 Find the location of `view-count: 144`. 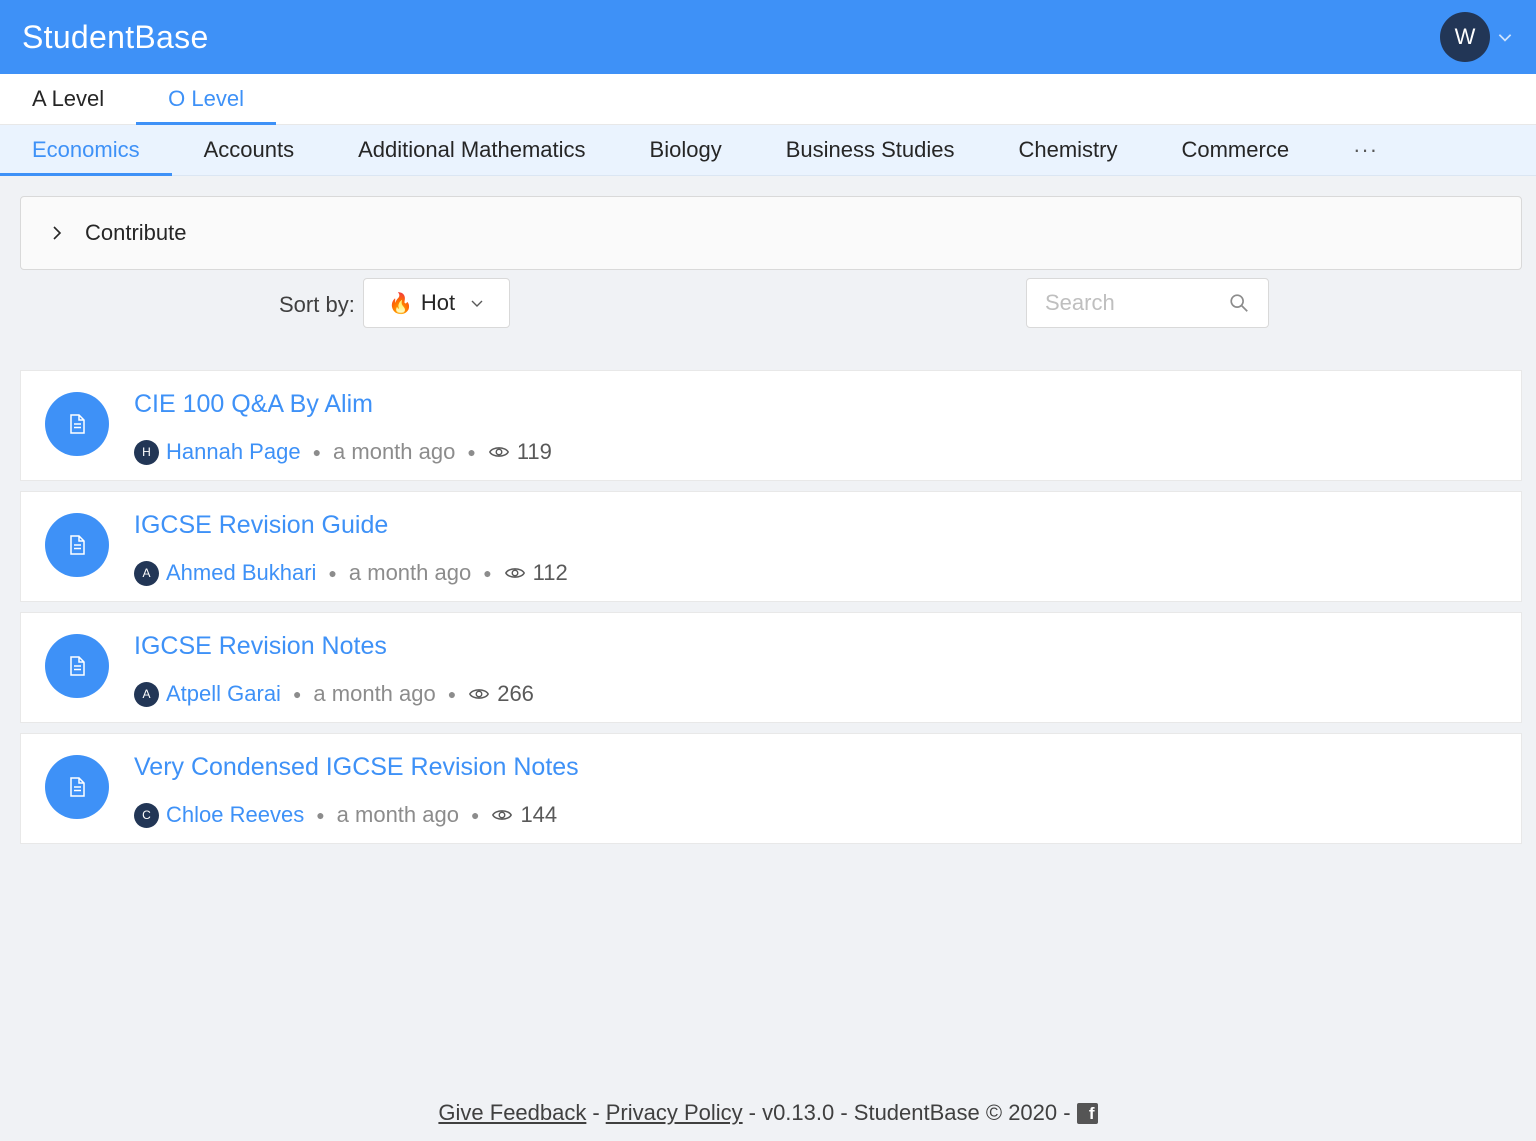

view-count: 144 is located at coordinates (539, 814).